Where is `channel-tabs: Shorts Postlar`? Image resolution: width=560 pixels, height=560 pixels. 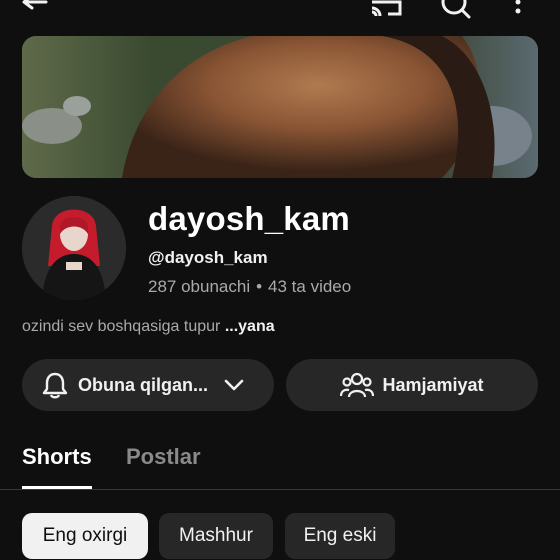 channel-tabs: Shorts Postlar is located at coordinates (280, 460).